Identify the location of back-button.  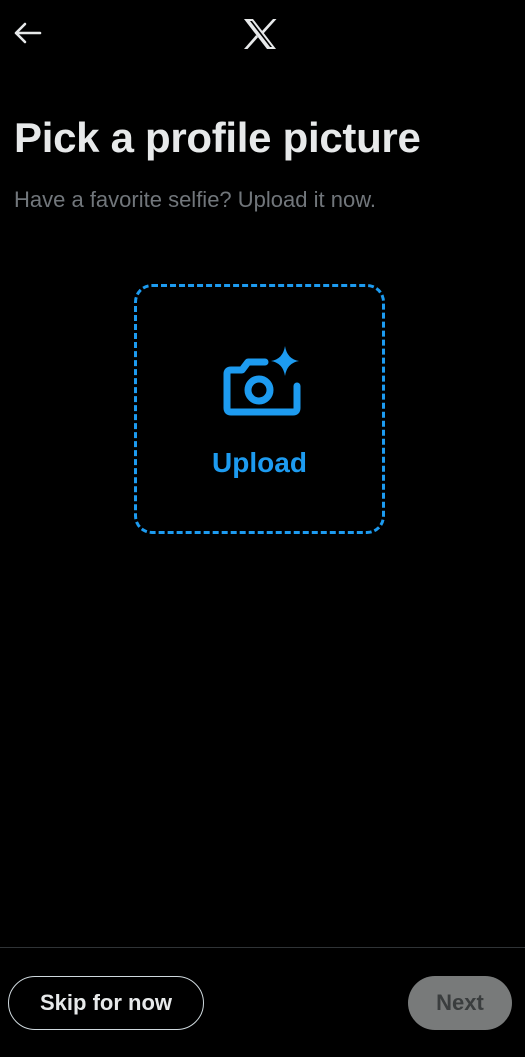
(27, 33).